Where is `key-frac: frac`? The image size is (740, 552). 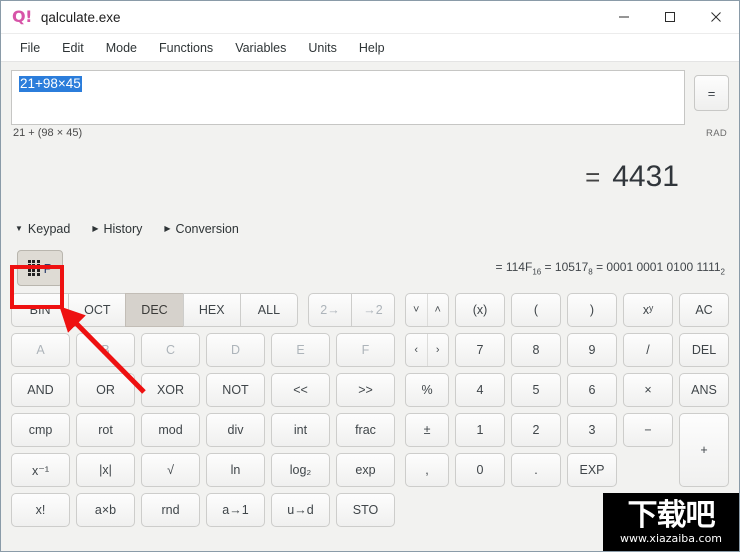 key-frac: frac is located at coordinates (365, 430).